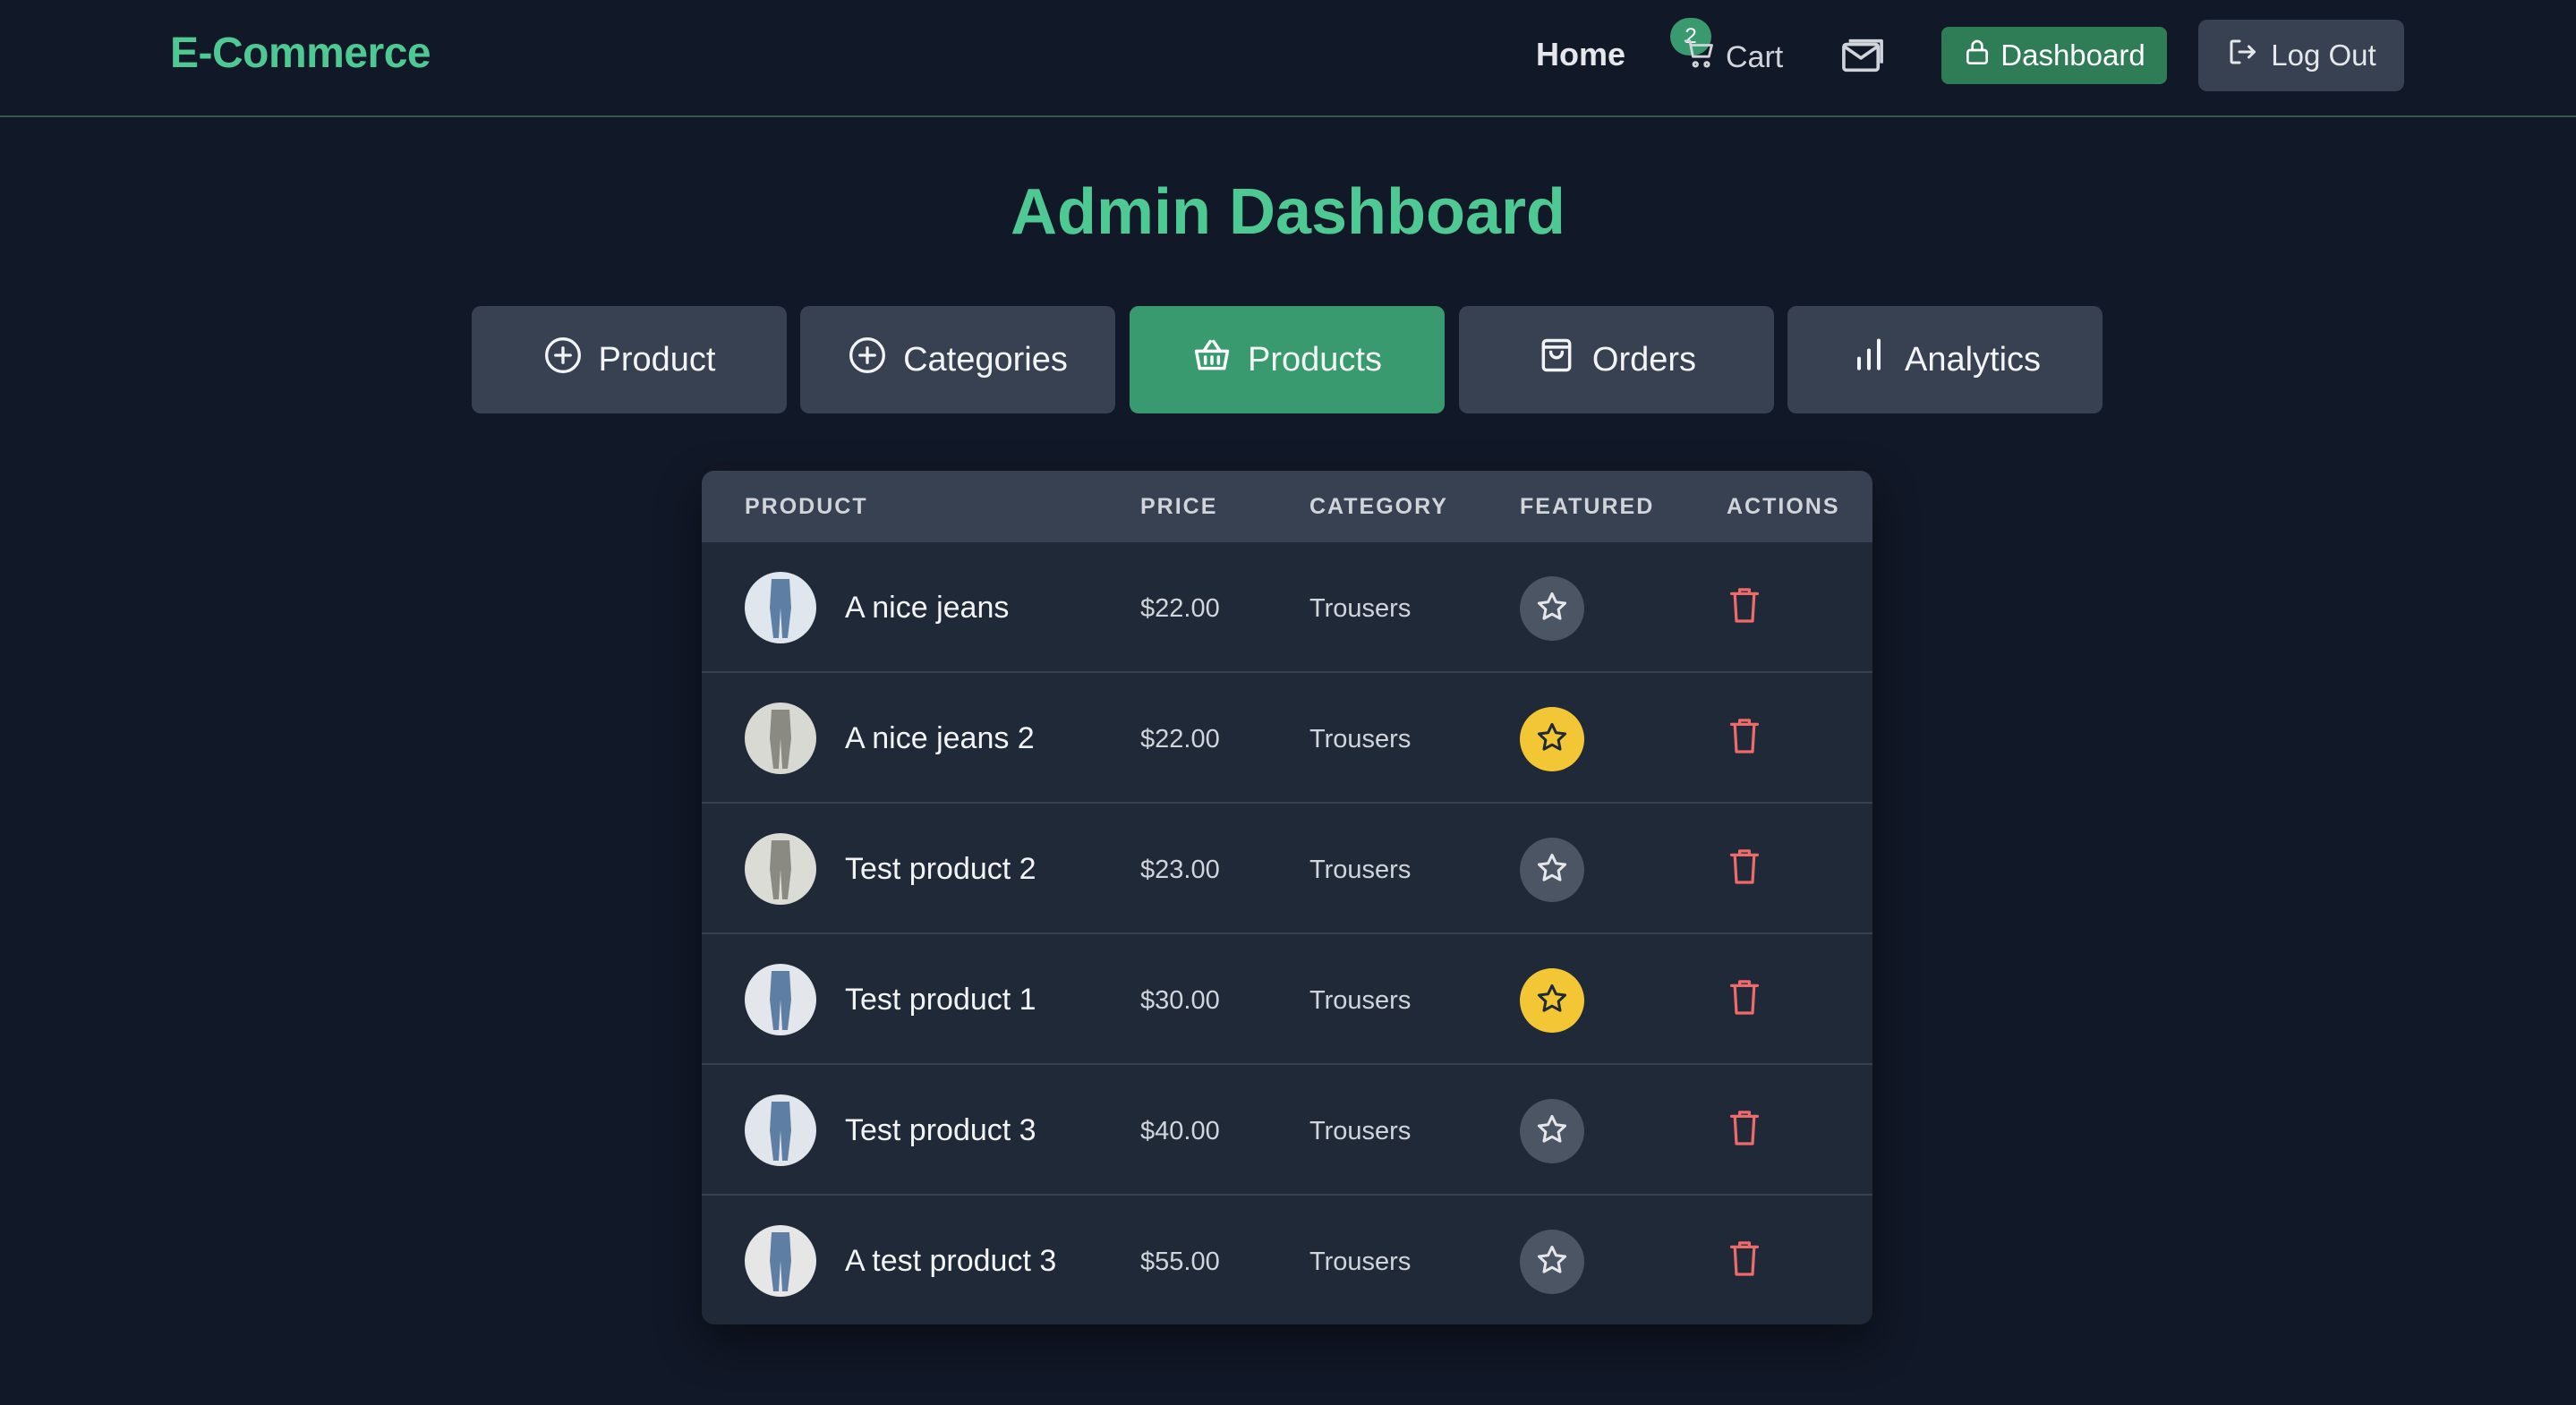  What do you see at coordinates (940, 1130) in the screenshot?
I see `product-name: Test product 3` at bounding box center [940, 1130].